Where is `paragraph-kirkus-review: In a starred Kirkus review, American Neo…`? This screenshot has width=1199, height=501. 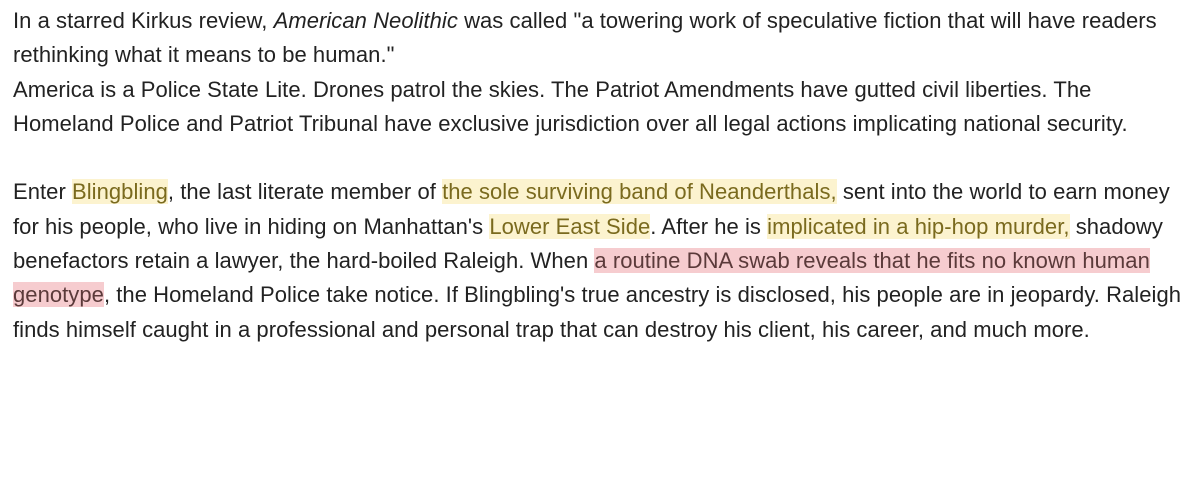
paragraph-kirkus-review: In a starred Kirkus review, American Neo… is located at coordinates (601, 38).